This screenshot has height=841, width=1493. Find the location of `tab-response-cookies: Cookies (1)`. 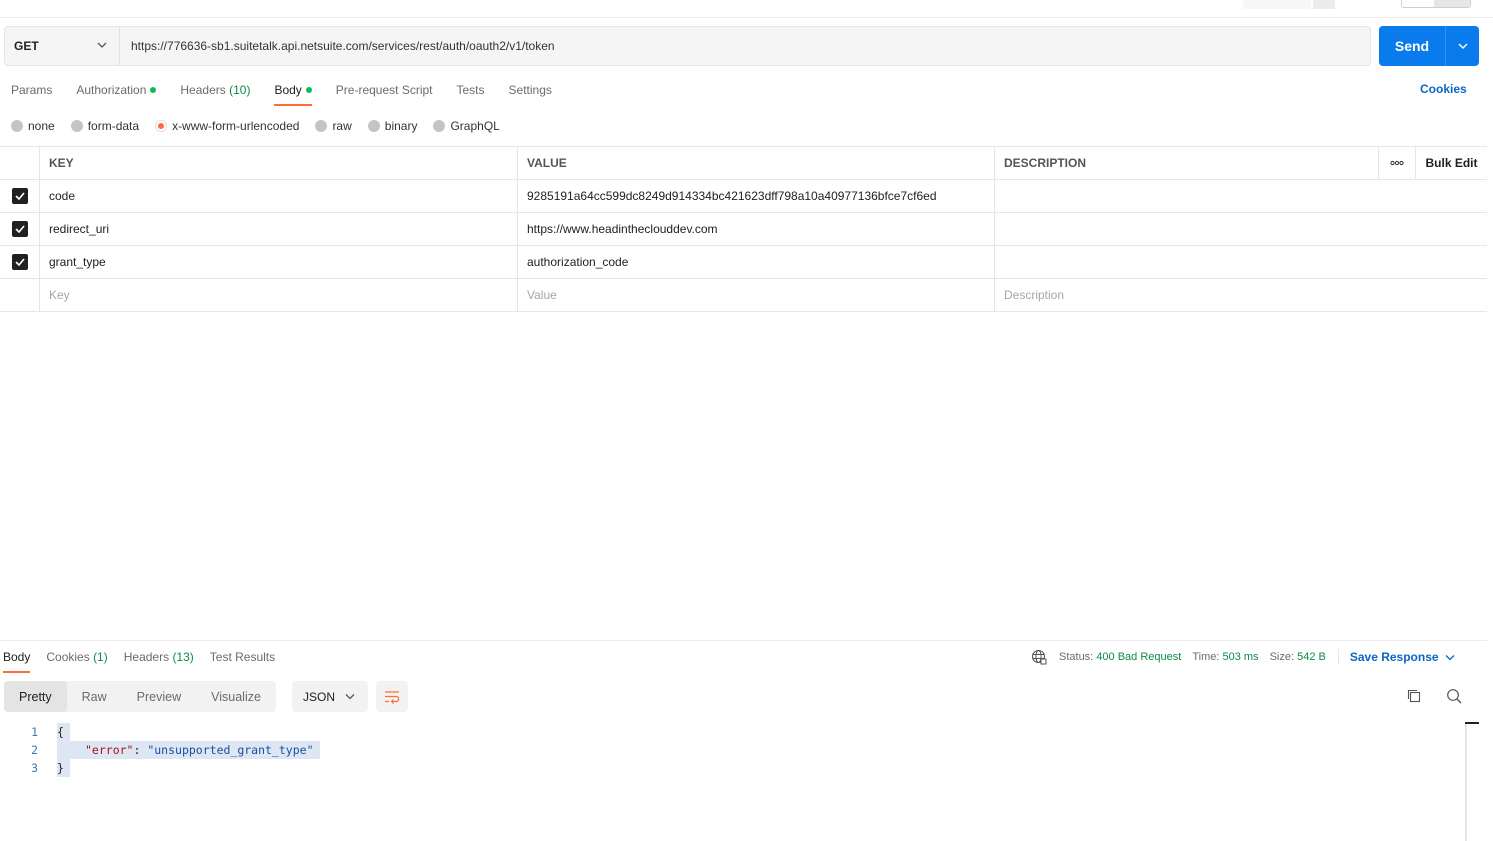

tab-response-cookies: Cookies (1) is located at coordinates (76, 661).